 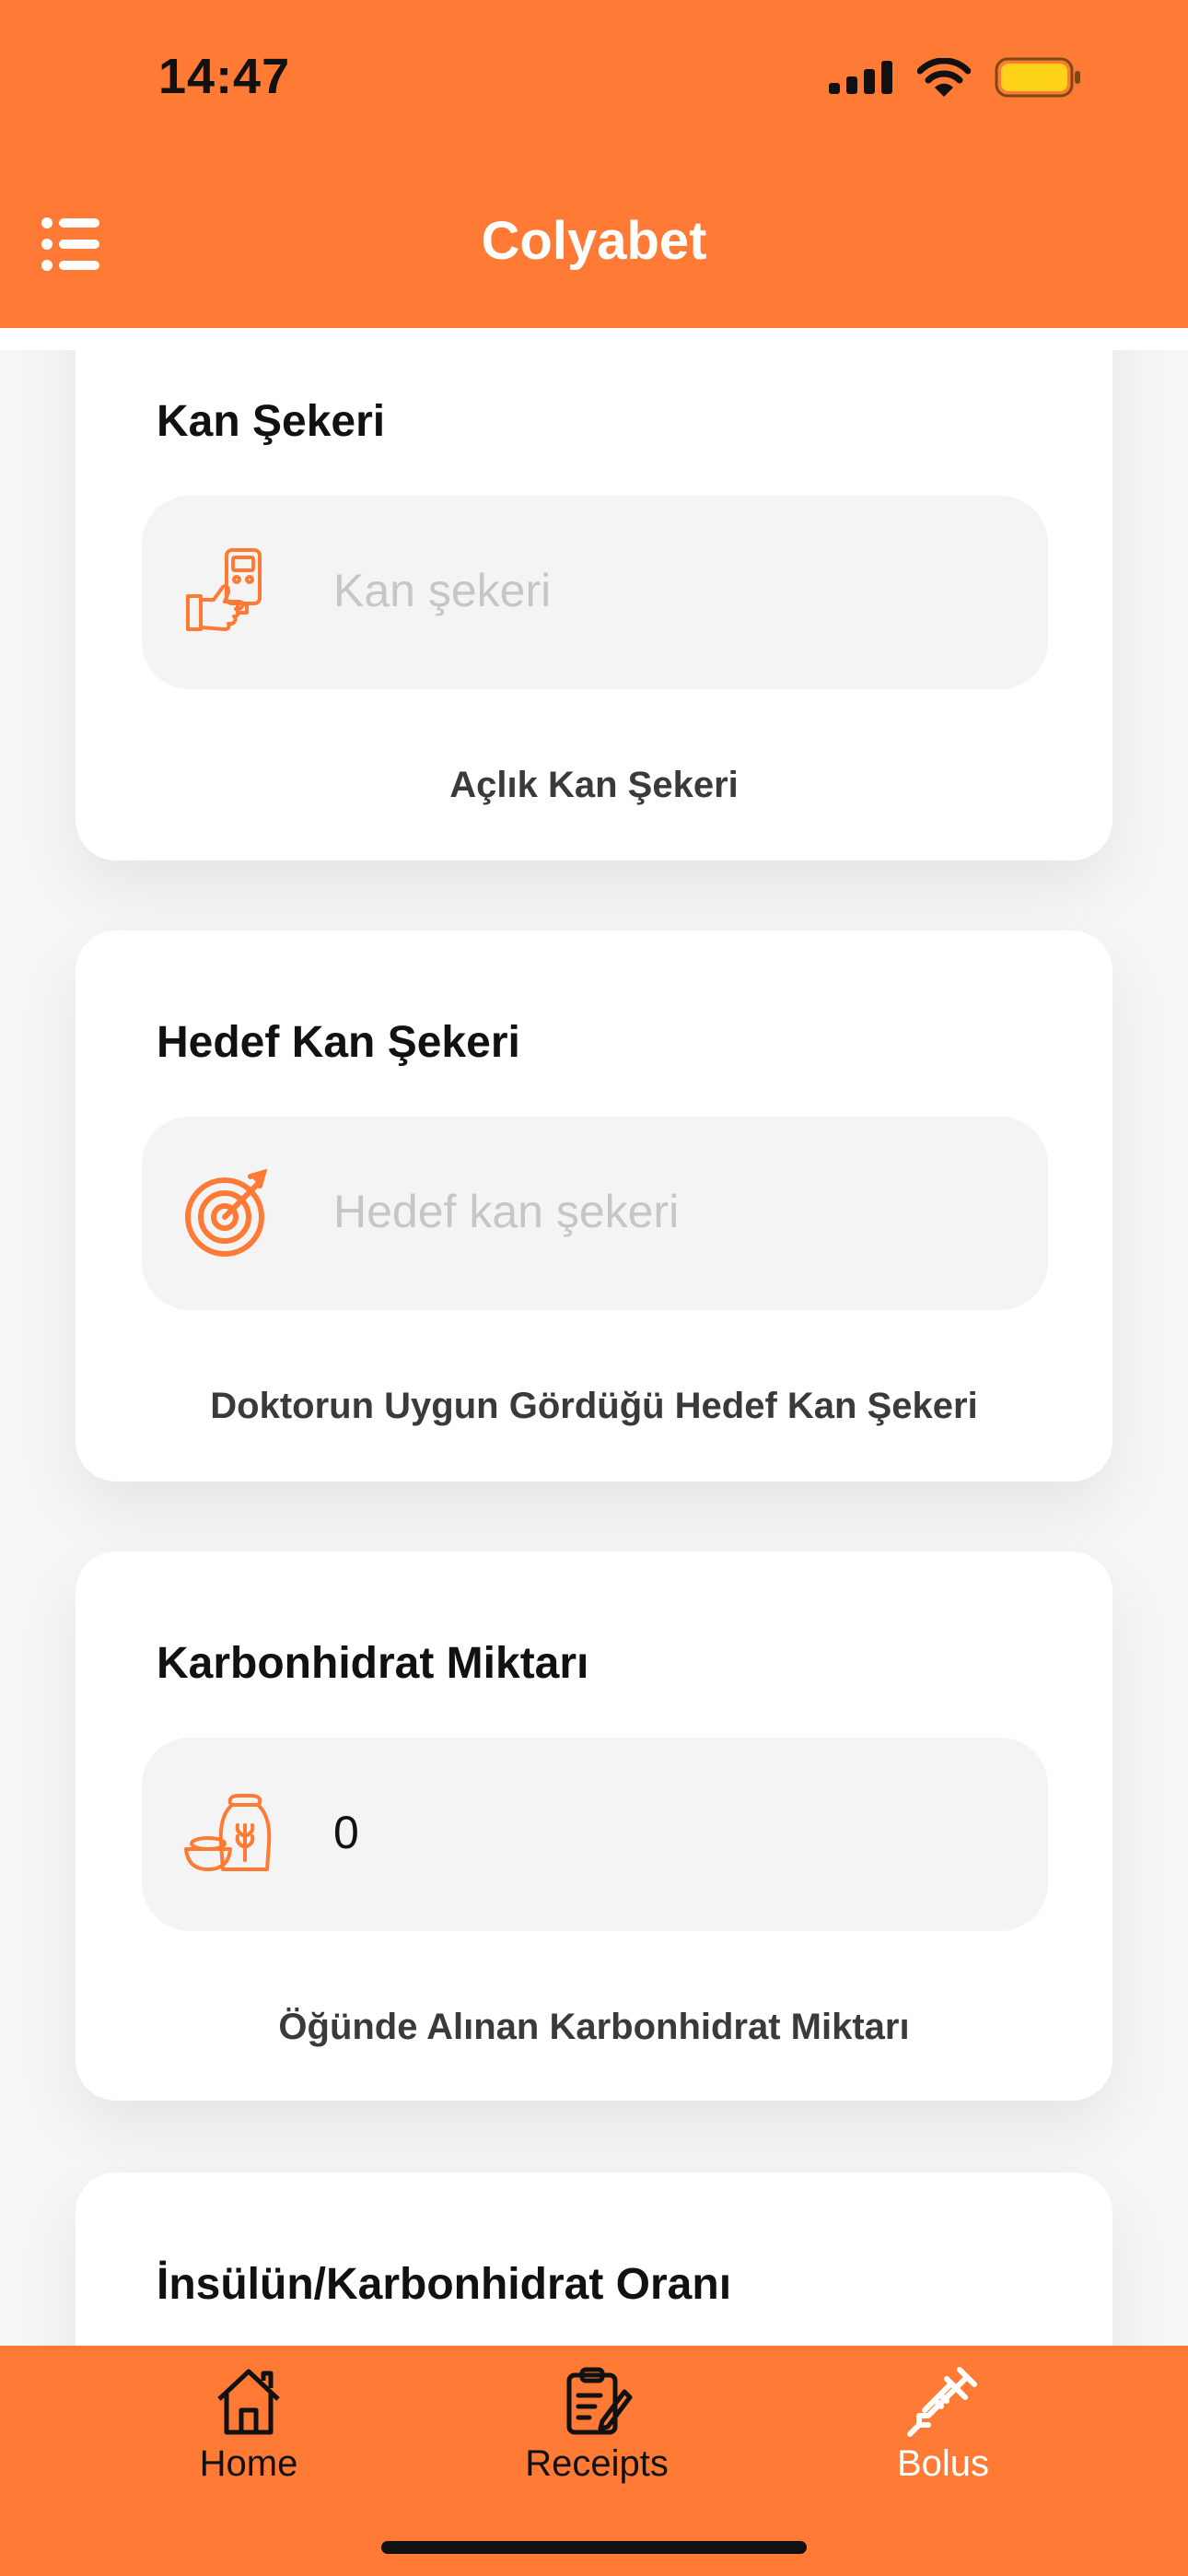 I want to click on card-title: Kan Şekeri, so click(x=271, y=421).